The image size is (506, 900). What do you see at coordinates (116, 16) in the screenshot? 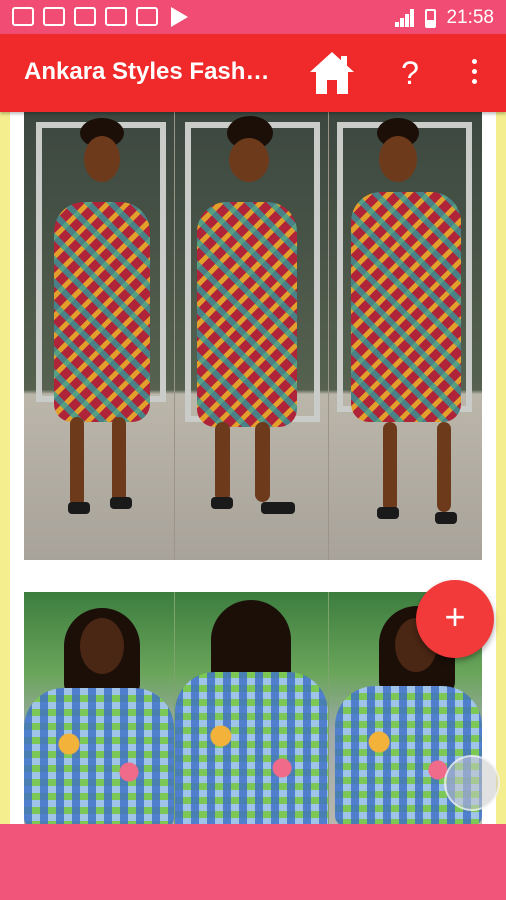
I see `office-icon` at bounding box center [116, 16].